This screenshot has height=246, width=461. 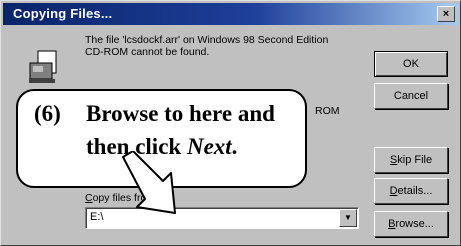 I want to click on error-message-continued: ROM, so click(x=327, y=111).